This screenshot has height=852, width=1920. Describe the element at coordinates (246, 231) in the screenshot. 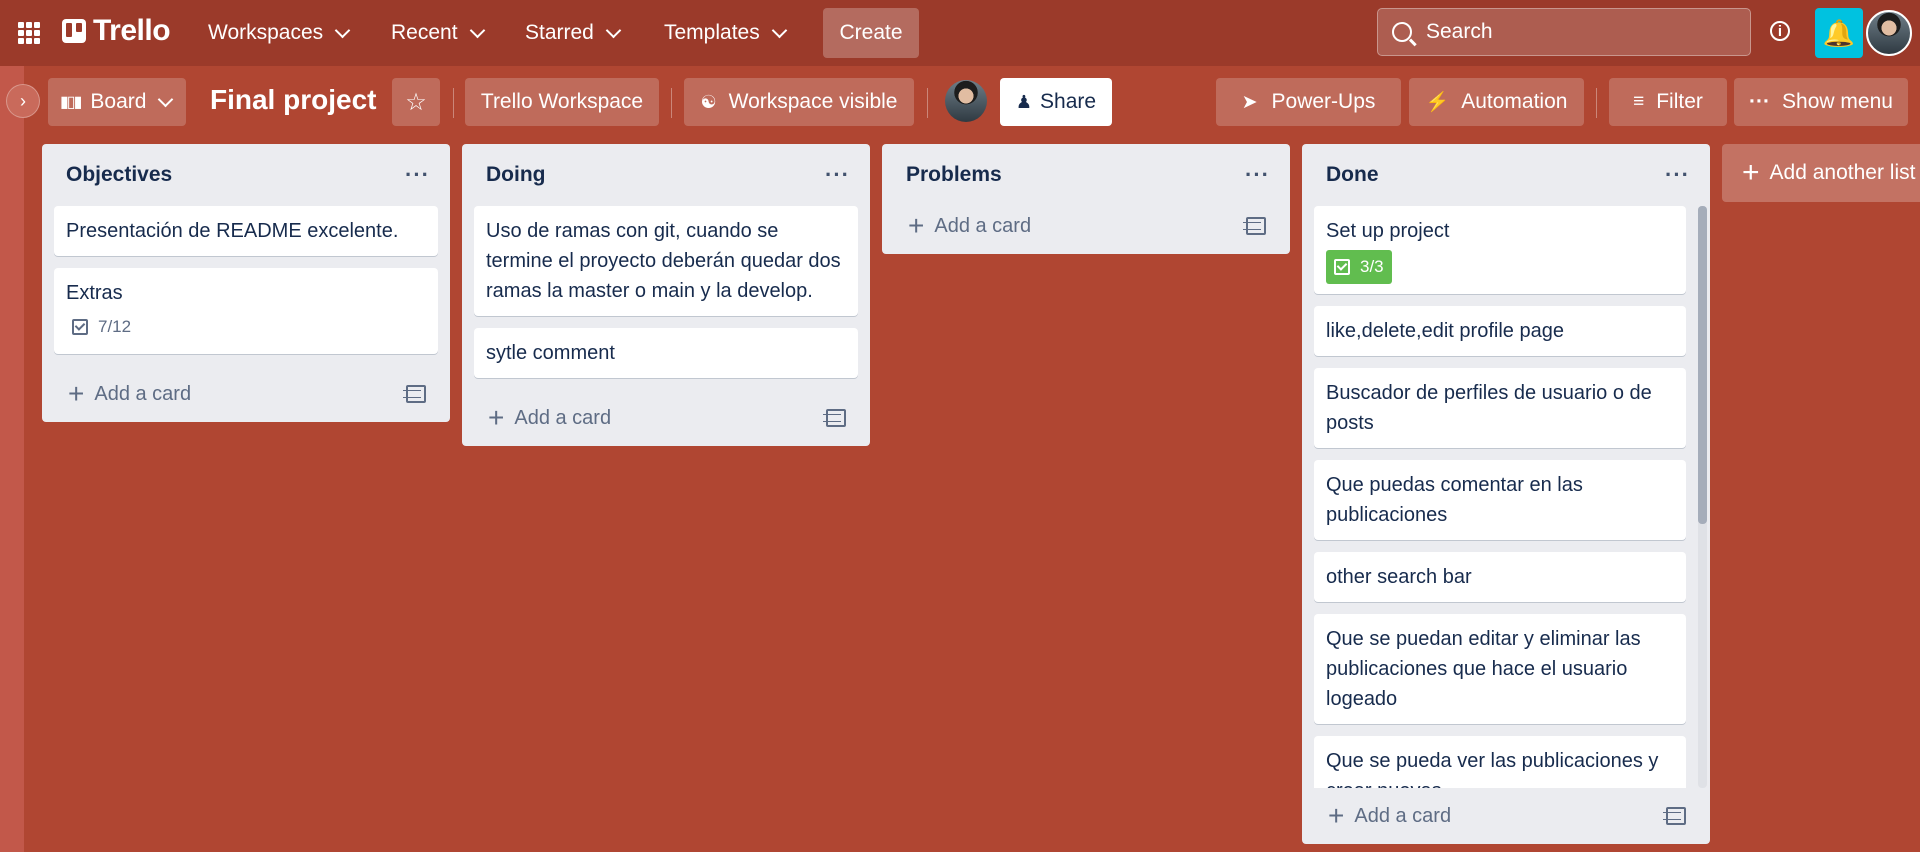

I see `card: Presentación de README excelente.` at that location.